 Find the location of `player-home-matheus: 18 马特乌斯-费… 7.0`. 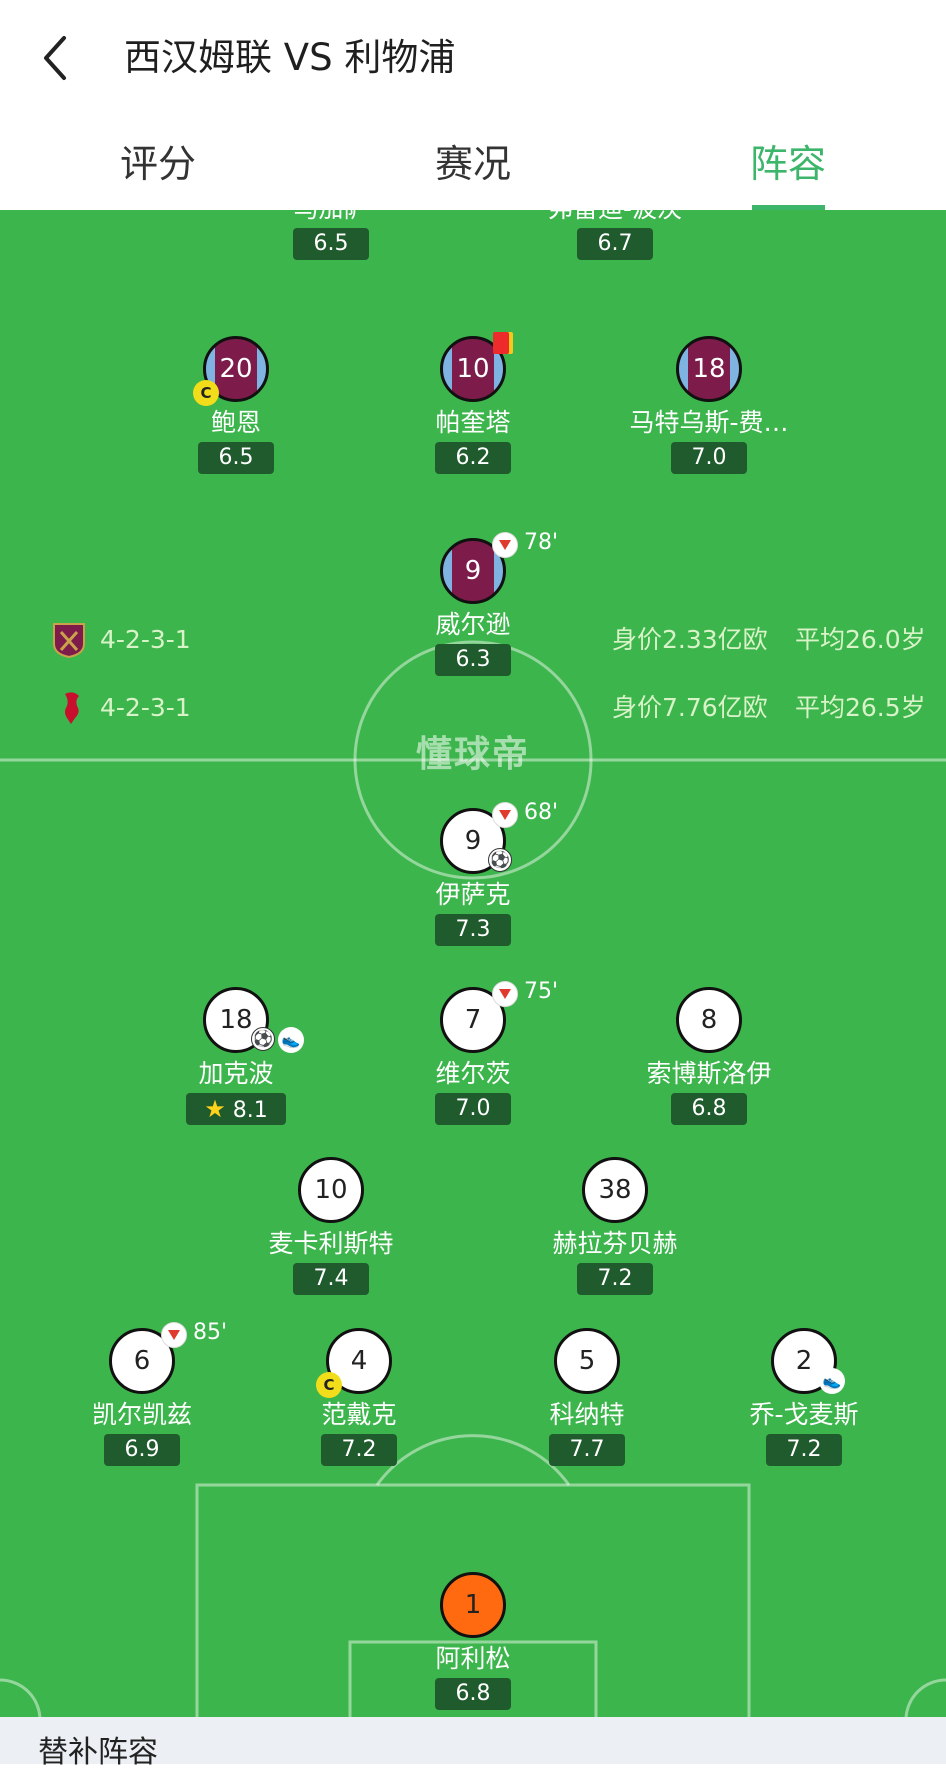

player-home-matheus: 18 马特乌斯-费… 7.0 is located at coordinates (709, 416).